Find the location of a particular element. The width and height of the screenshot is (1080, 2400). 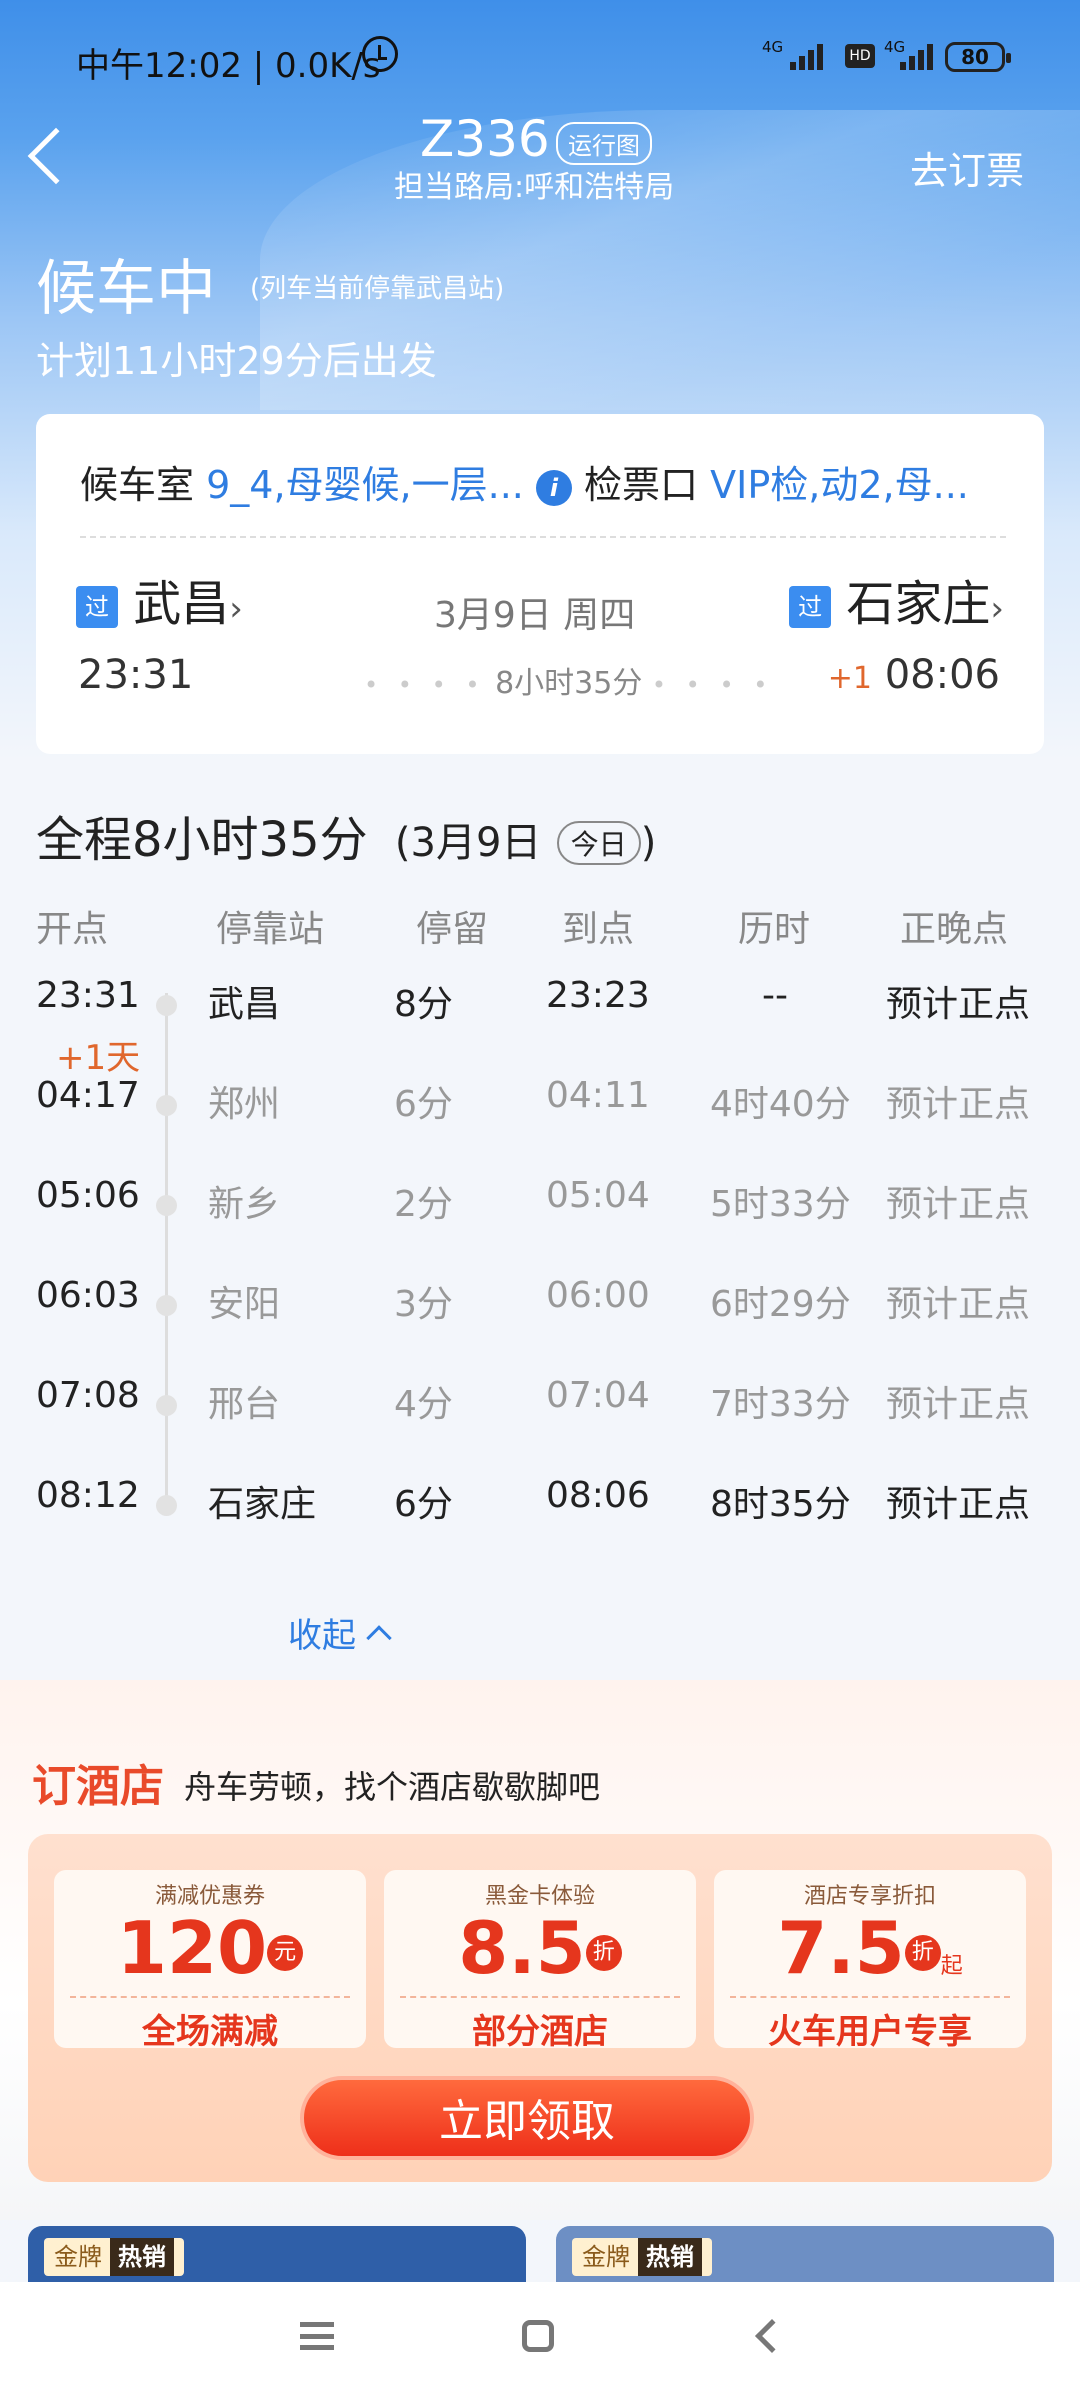

collapse-button: 收起 is located at coordinates (340, 1632).